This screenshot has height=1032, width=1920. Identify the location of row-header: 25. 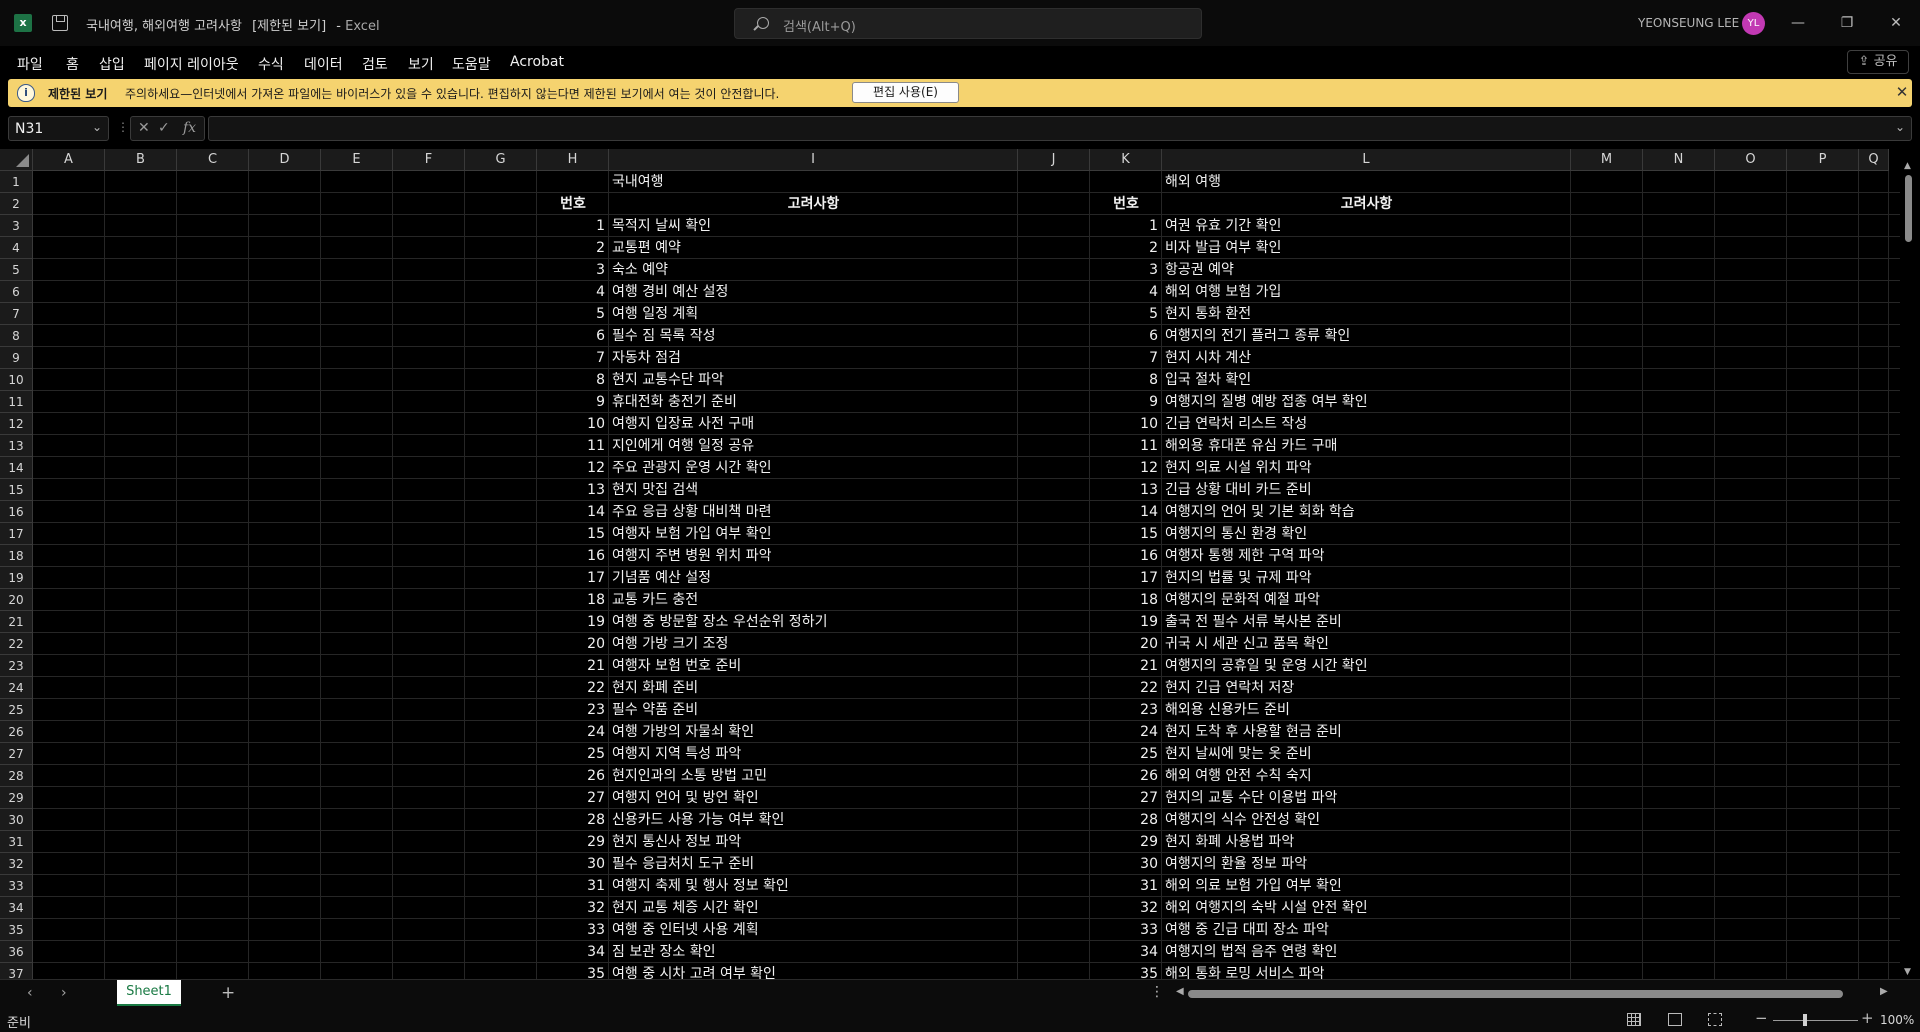
(16, 710).